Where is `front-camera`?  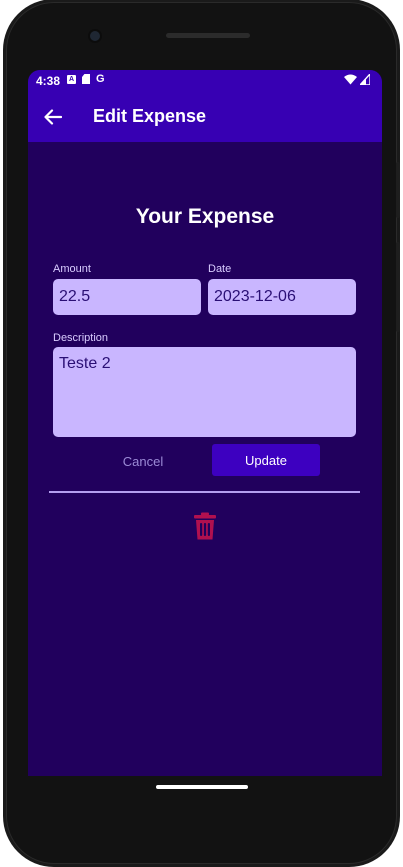 front-camera is located at coordinates (95, 36).